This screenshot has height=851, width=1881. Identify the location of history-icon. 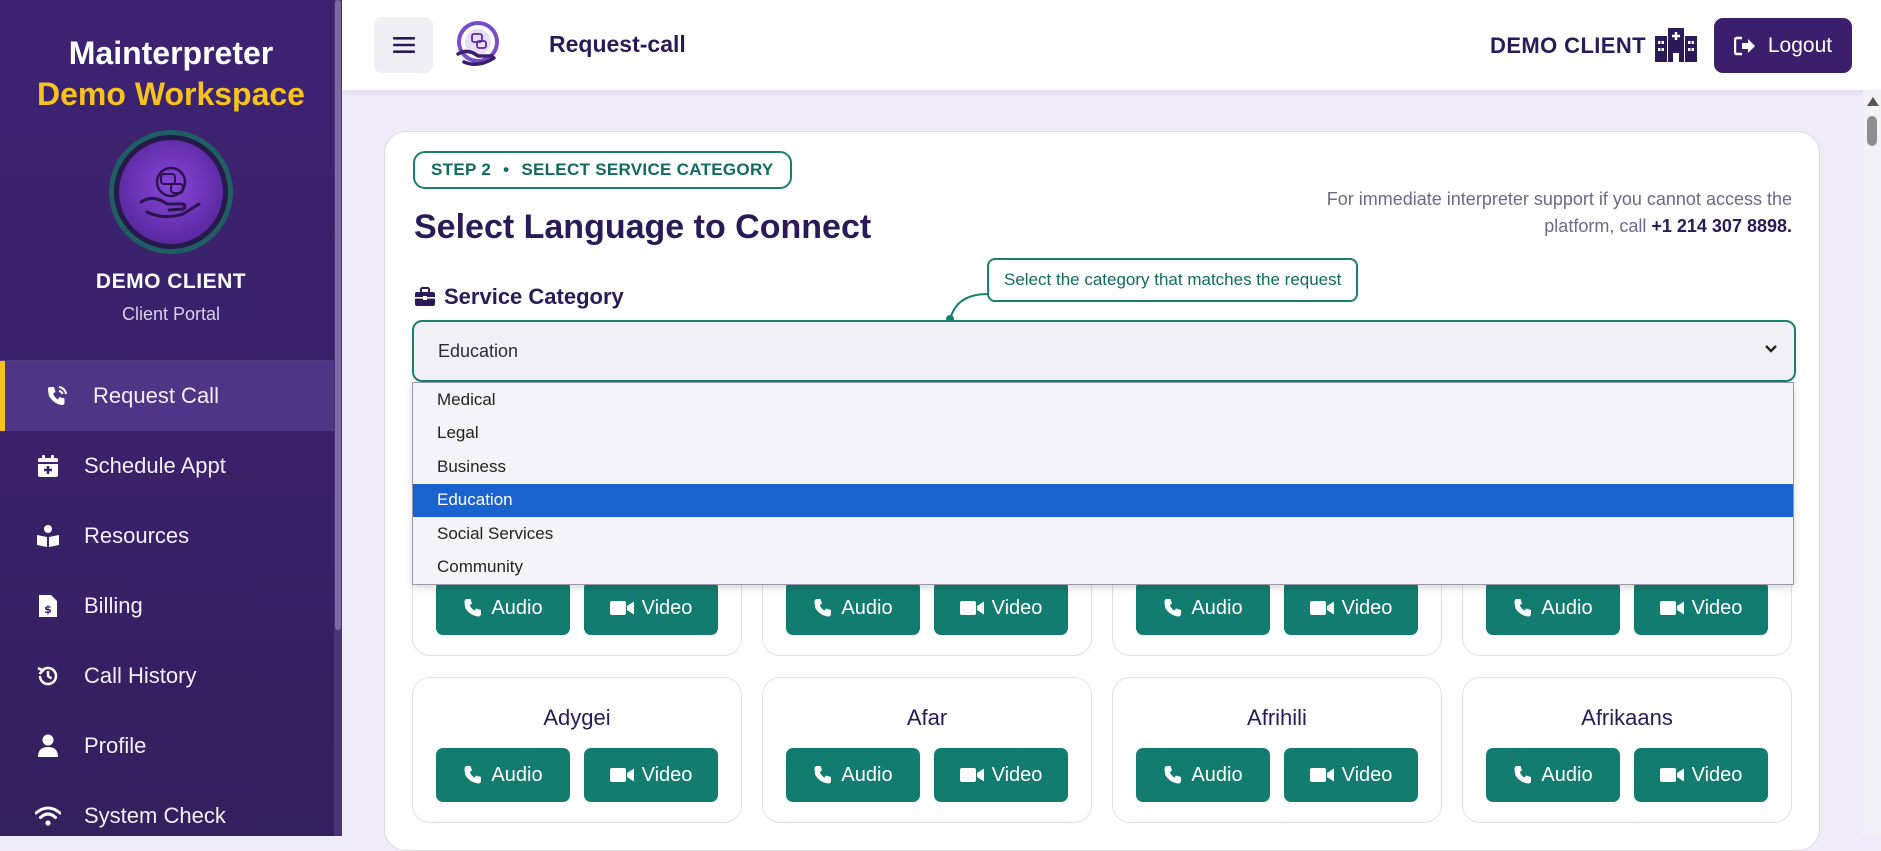
(48, 676).